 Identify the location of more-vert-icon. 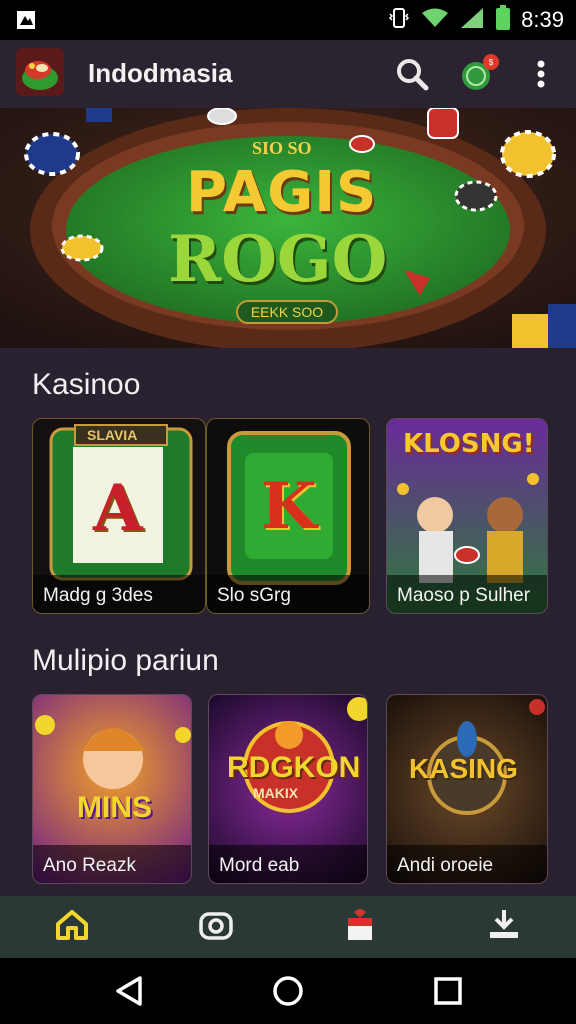
(541, 74).